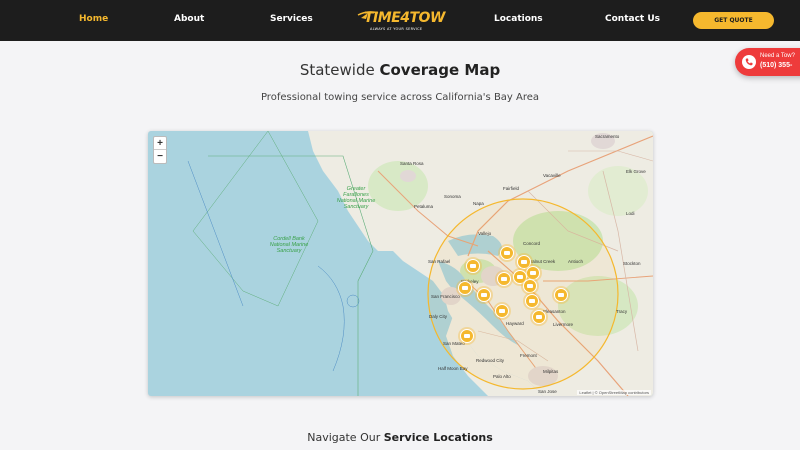 The image size is (800, 450). What do you see at coordinates (478, 203) in the screenshot?
I see `map-place-label: Napa` at bounding box center [478, 203].